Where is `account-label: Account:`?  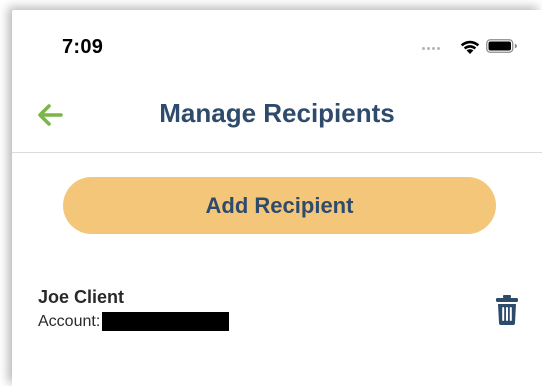 account-label: Account: is located at coordinates (69, 321).